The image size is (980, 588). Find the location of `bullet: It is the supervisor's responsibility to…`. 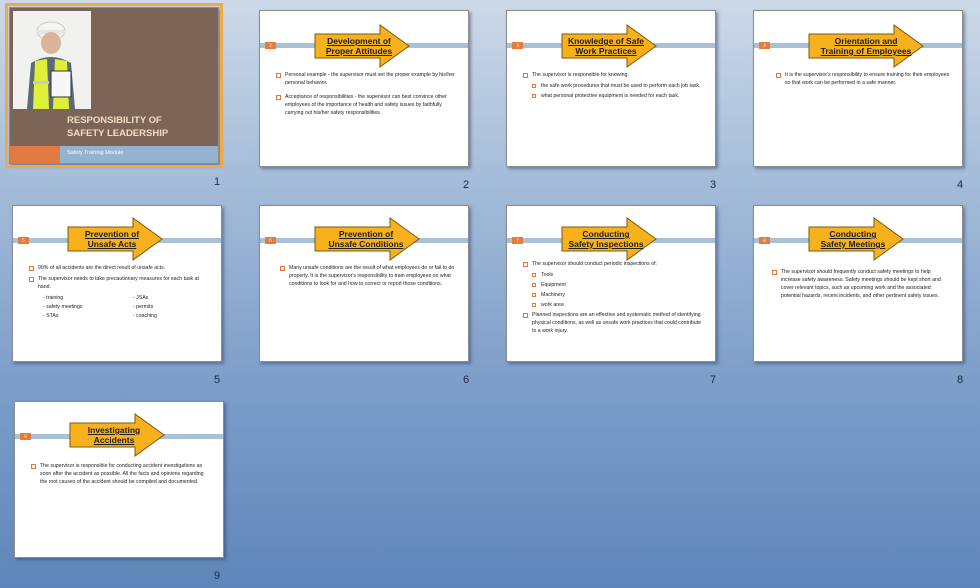

bullet: It is the supervisor's responsibility to… is located at coordinates (863, 79).